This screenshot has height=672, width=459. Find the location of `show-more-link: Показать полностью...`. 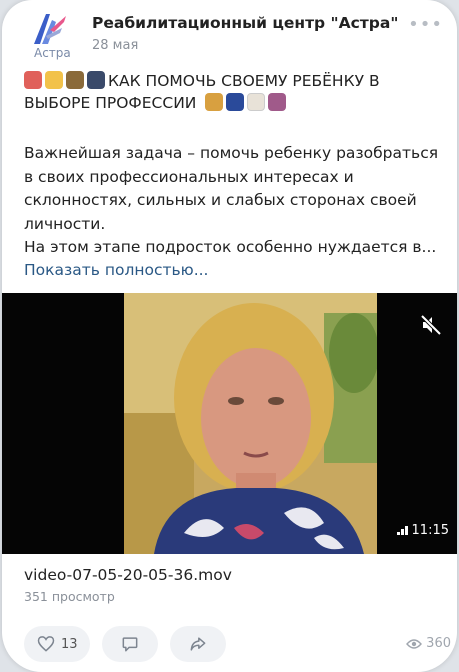

show-more-link: Показать полностью... is located at coordinates (116, 270).